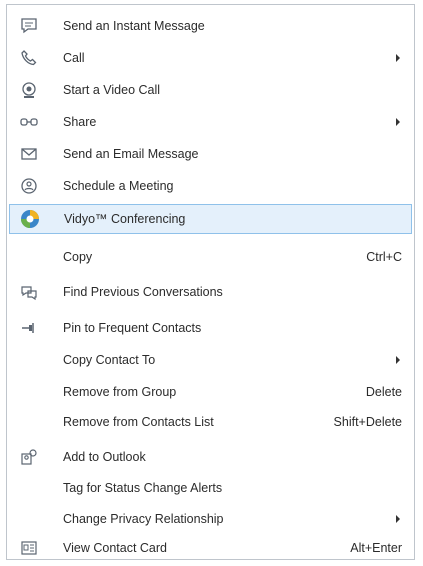 Image resolution: width=423 pixels, height=566 pixels. I want to click on menu-item-remove-from-contacts-list: Remove from Contacts List Shift+Delete, so click(210, 422).